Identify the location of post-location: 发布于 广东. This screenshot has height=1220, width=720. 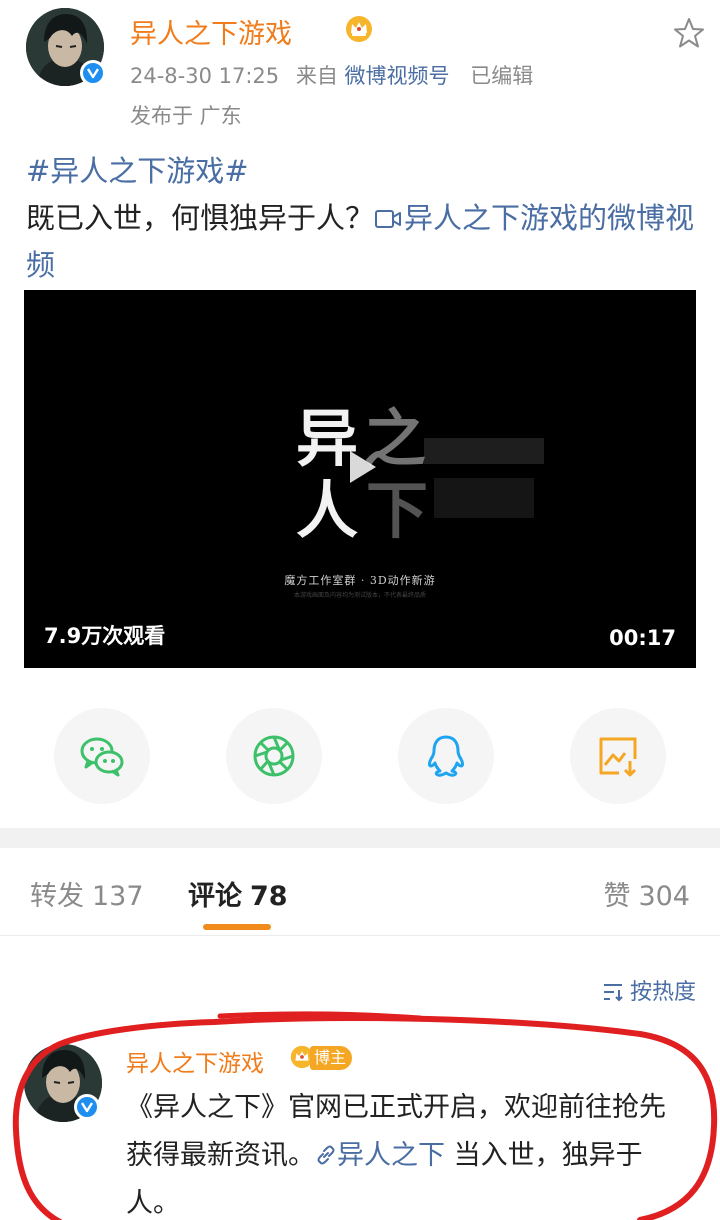
(186, 116).